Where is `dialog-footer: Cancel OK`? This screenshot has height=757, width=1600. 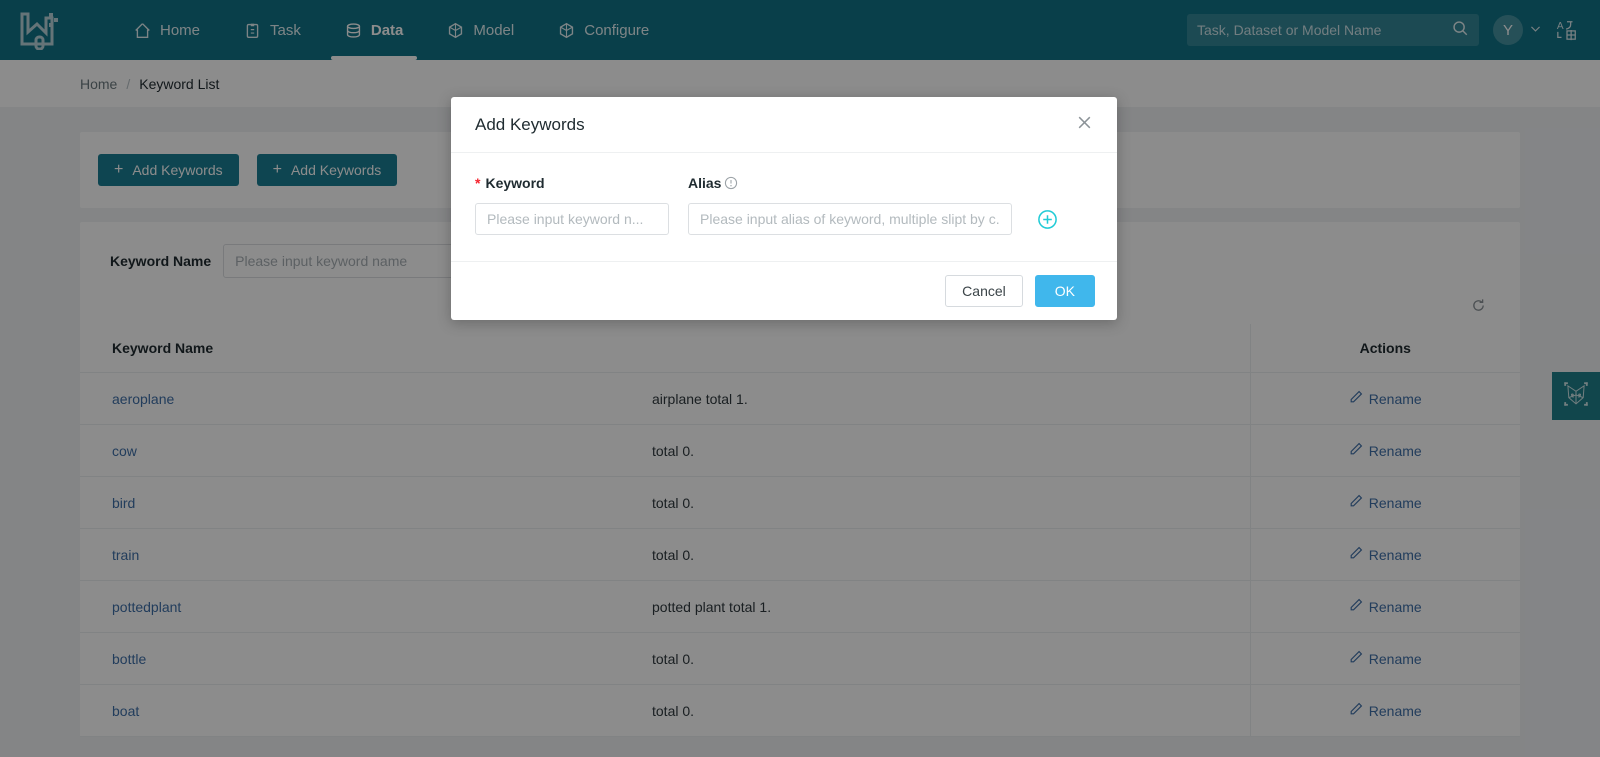 dialog-footer: Cancel OK is located at coordinates (784, 290).